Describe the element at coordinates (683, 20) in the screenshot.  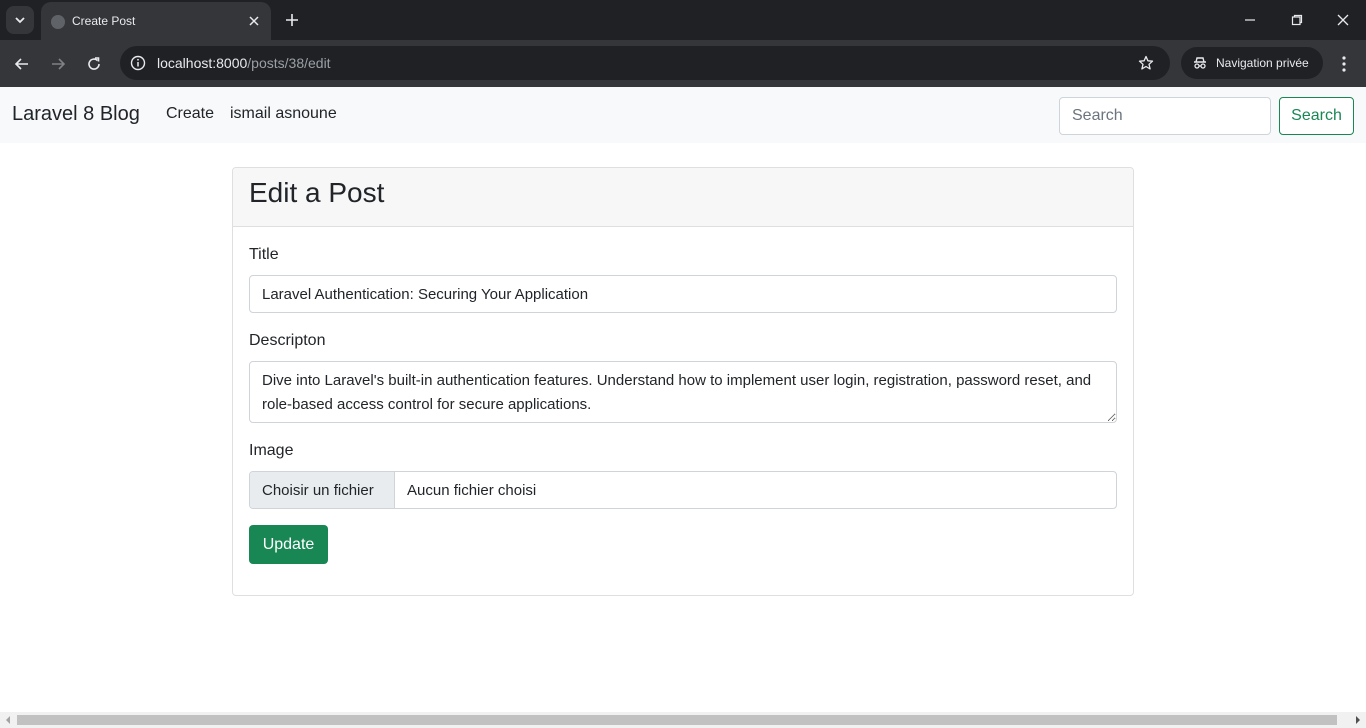
I see `browser-tab-bar: Create Post` at that location.